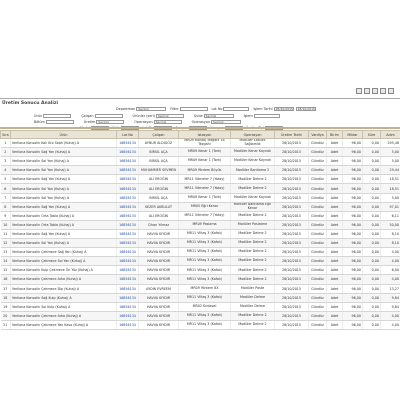 The image size is (400, 401). I want to click on col-header: Adım, so click(390, 135).